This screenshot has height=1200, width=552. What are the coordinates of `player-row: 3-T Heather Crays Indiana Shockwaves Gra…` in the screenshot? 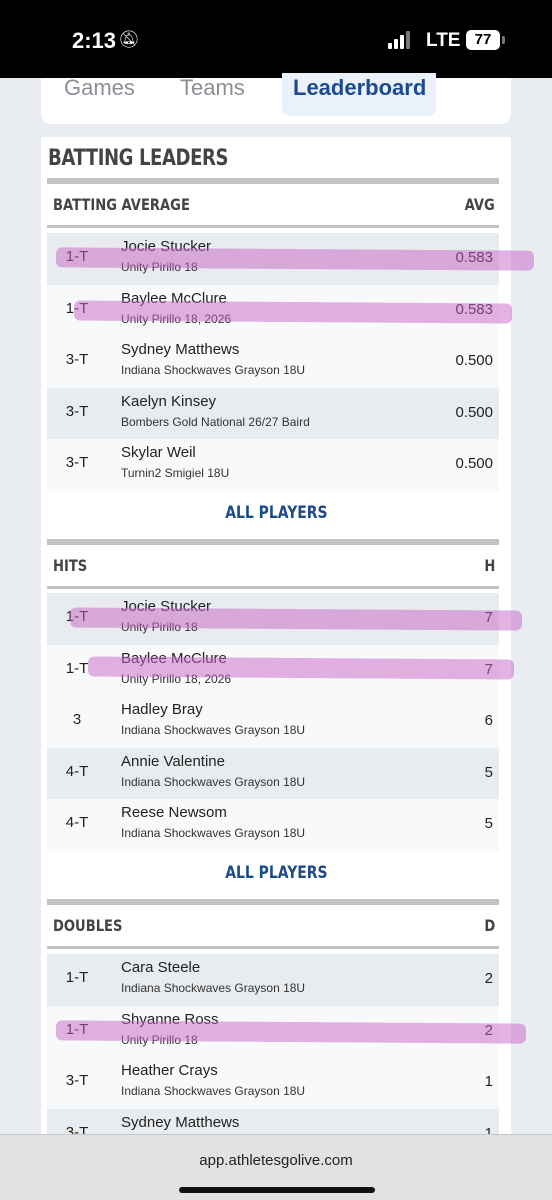 It's located at (273, 1083).